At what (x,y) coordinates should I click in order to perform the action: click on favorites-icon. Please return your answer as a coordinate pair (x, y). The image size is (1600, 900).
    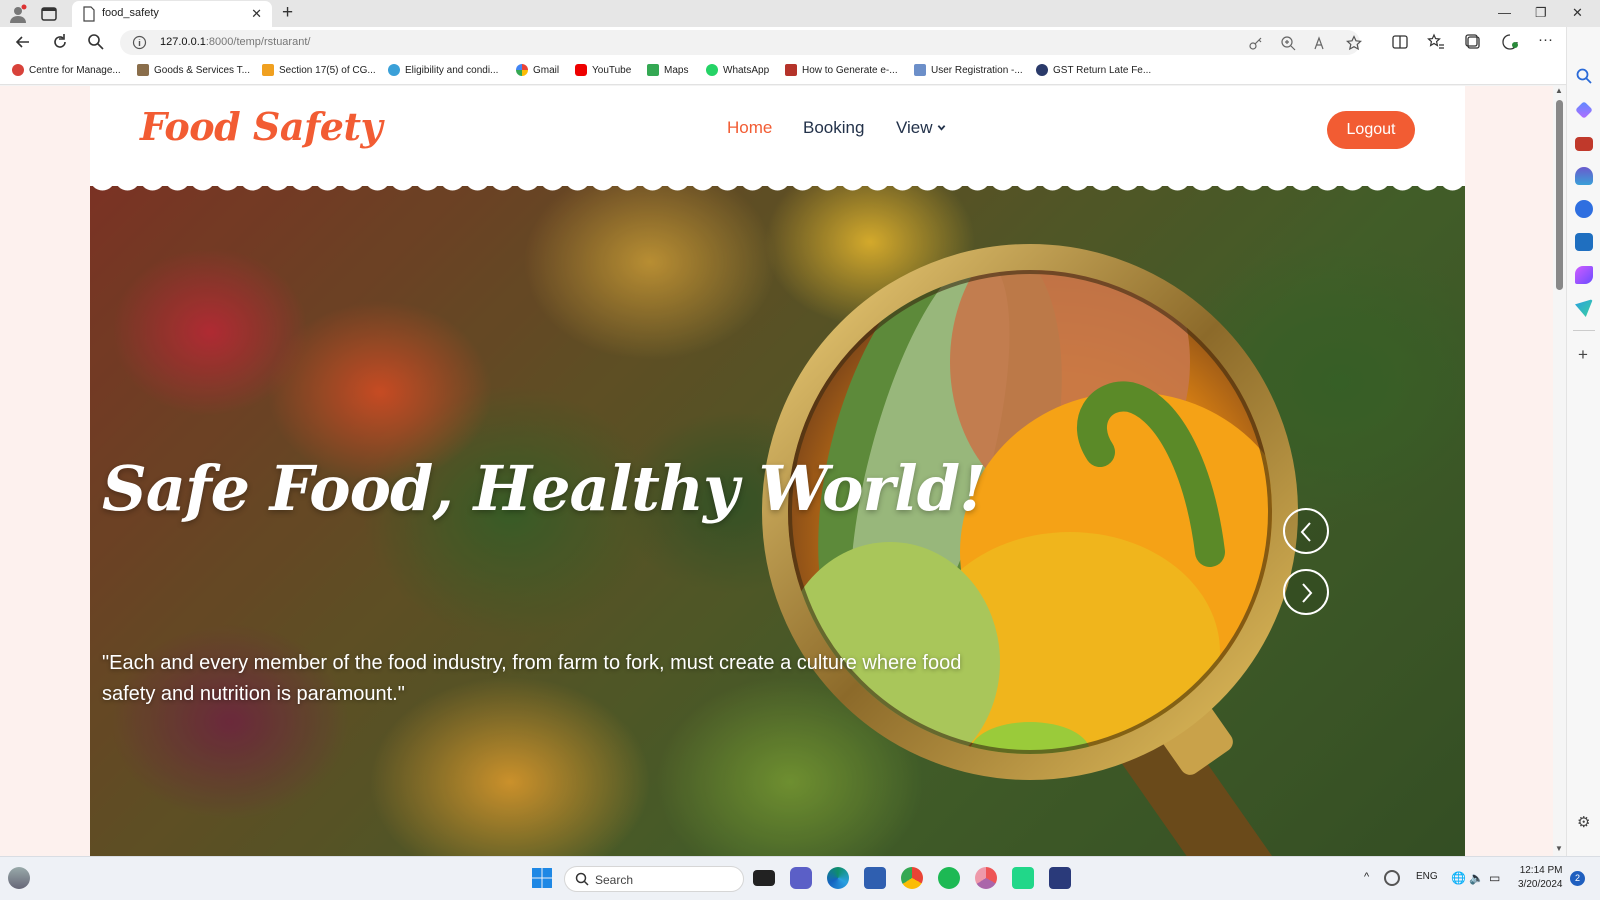
    Looking at the image, I should click on (1436, 42).